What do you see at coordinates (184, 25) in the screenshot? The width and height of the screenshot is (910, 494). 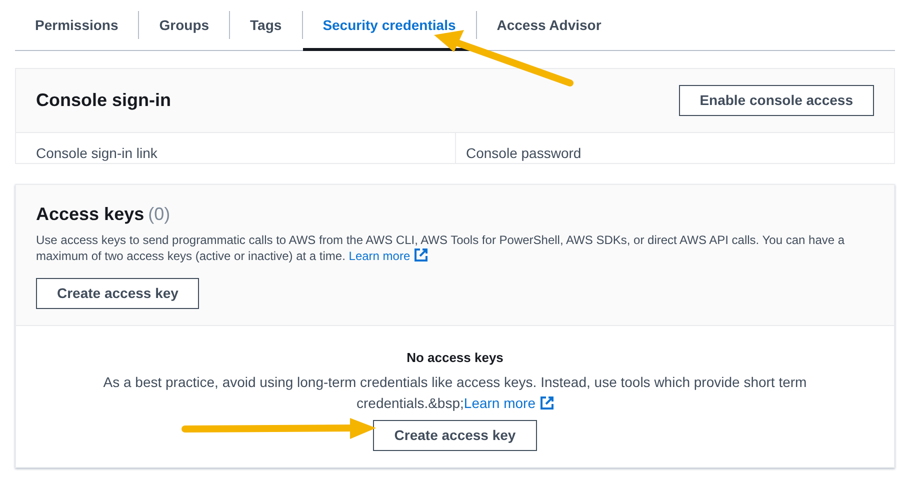 I see `tab: Groups` at bounding box center [184, 25].